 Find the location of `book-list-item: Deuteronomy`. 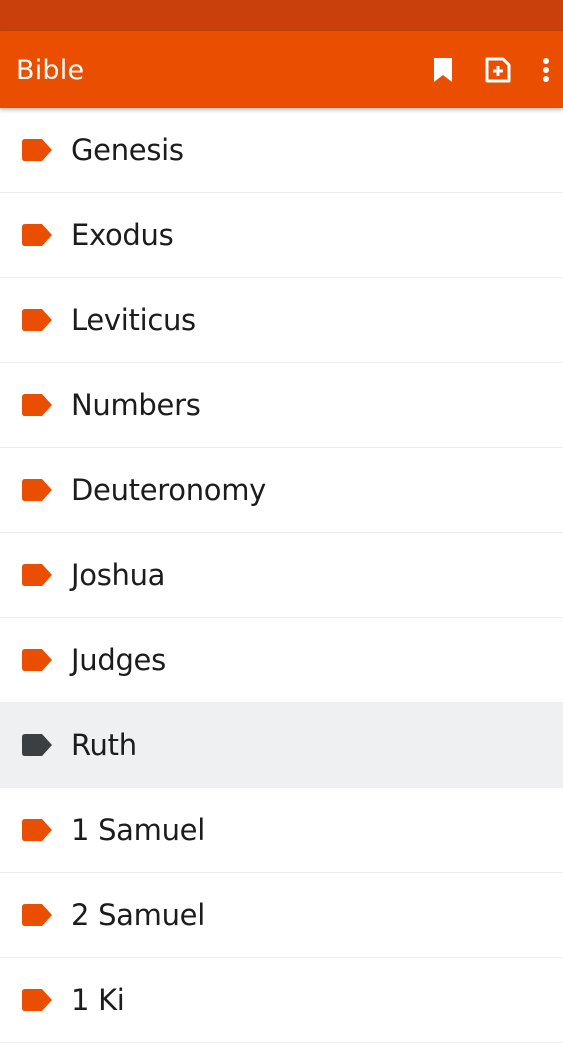

book-list-item: Deuteronomy is located at coordinates (281, 490).